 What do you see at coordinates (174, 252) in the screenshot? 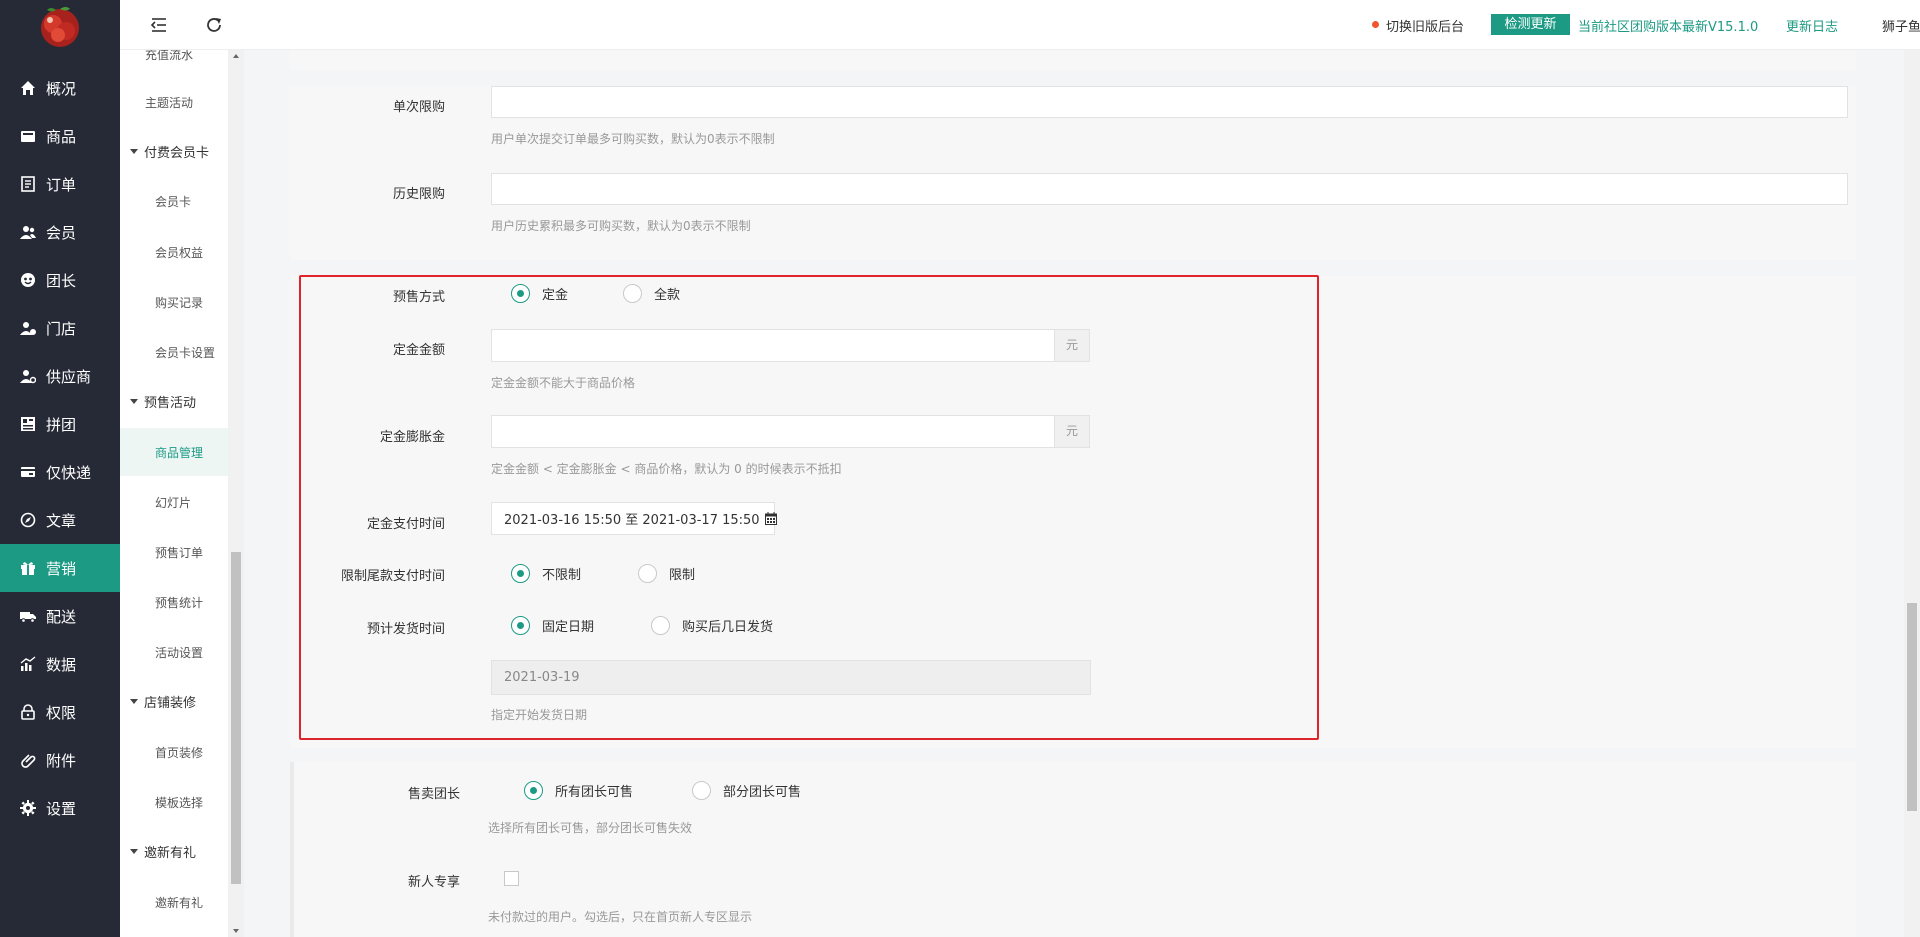
I see `subnav-member-rights: 会员权益` at bounding box center [174, 252].